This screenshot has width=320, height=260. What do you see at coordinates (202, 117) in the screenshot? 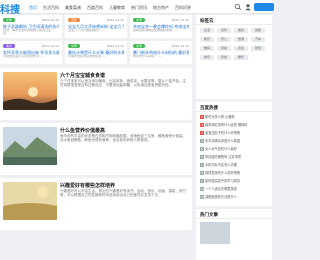
I see `rank-badge: 1` at bounding box center [202, 117].